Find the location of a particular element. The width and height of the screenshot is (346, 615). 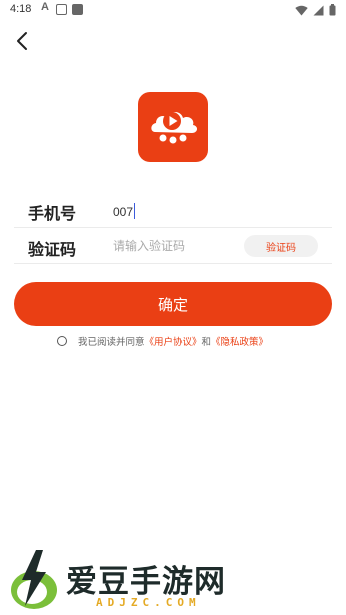

cellular-signal-icon is located at coordinates (318, 10).